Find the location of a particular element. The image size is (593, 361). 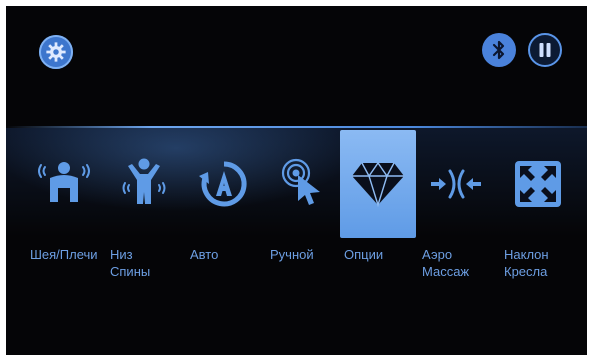

mode-label: Опции is located at coordinates (364, 254).